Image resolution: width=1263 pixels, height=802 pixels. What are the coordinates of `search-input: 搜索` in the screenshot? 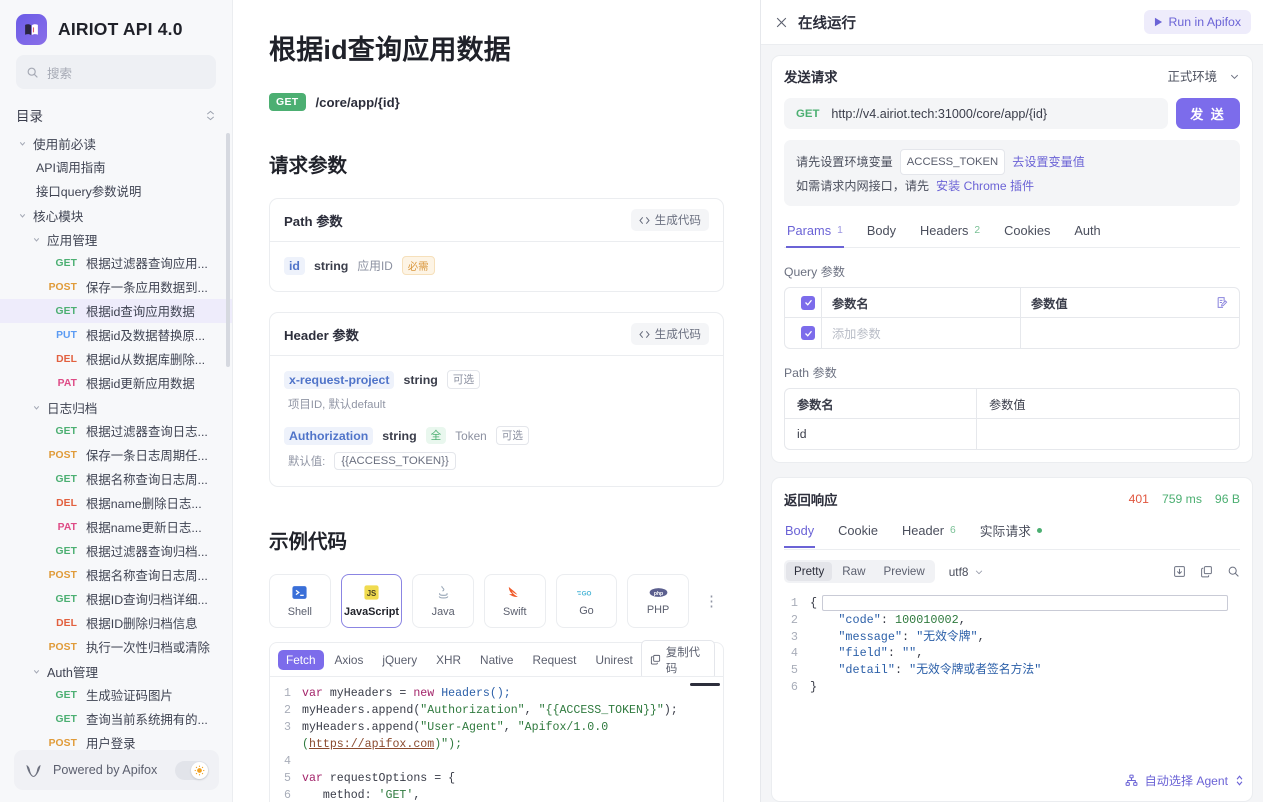 It's located at (116, 72).